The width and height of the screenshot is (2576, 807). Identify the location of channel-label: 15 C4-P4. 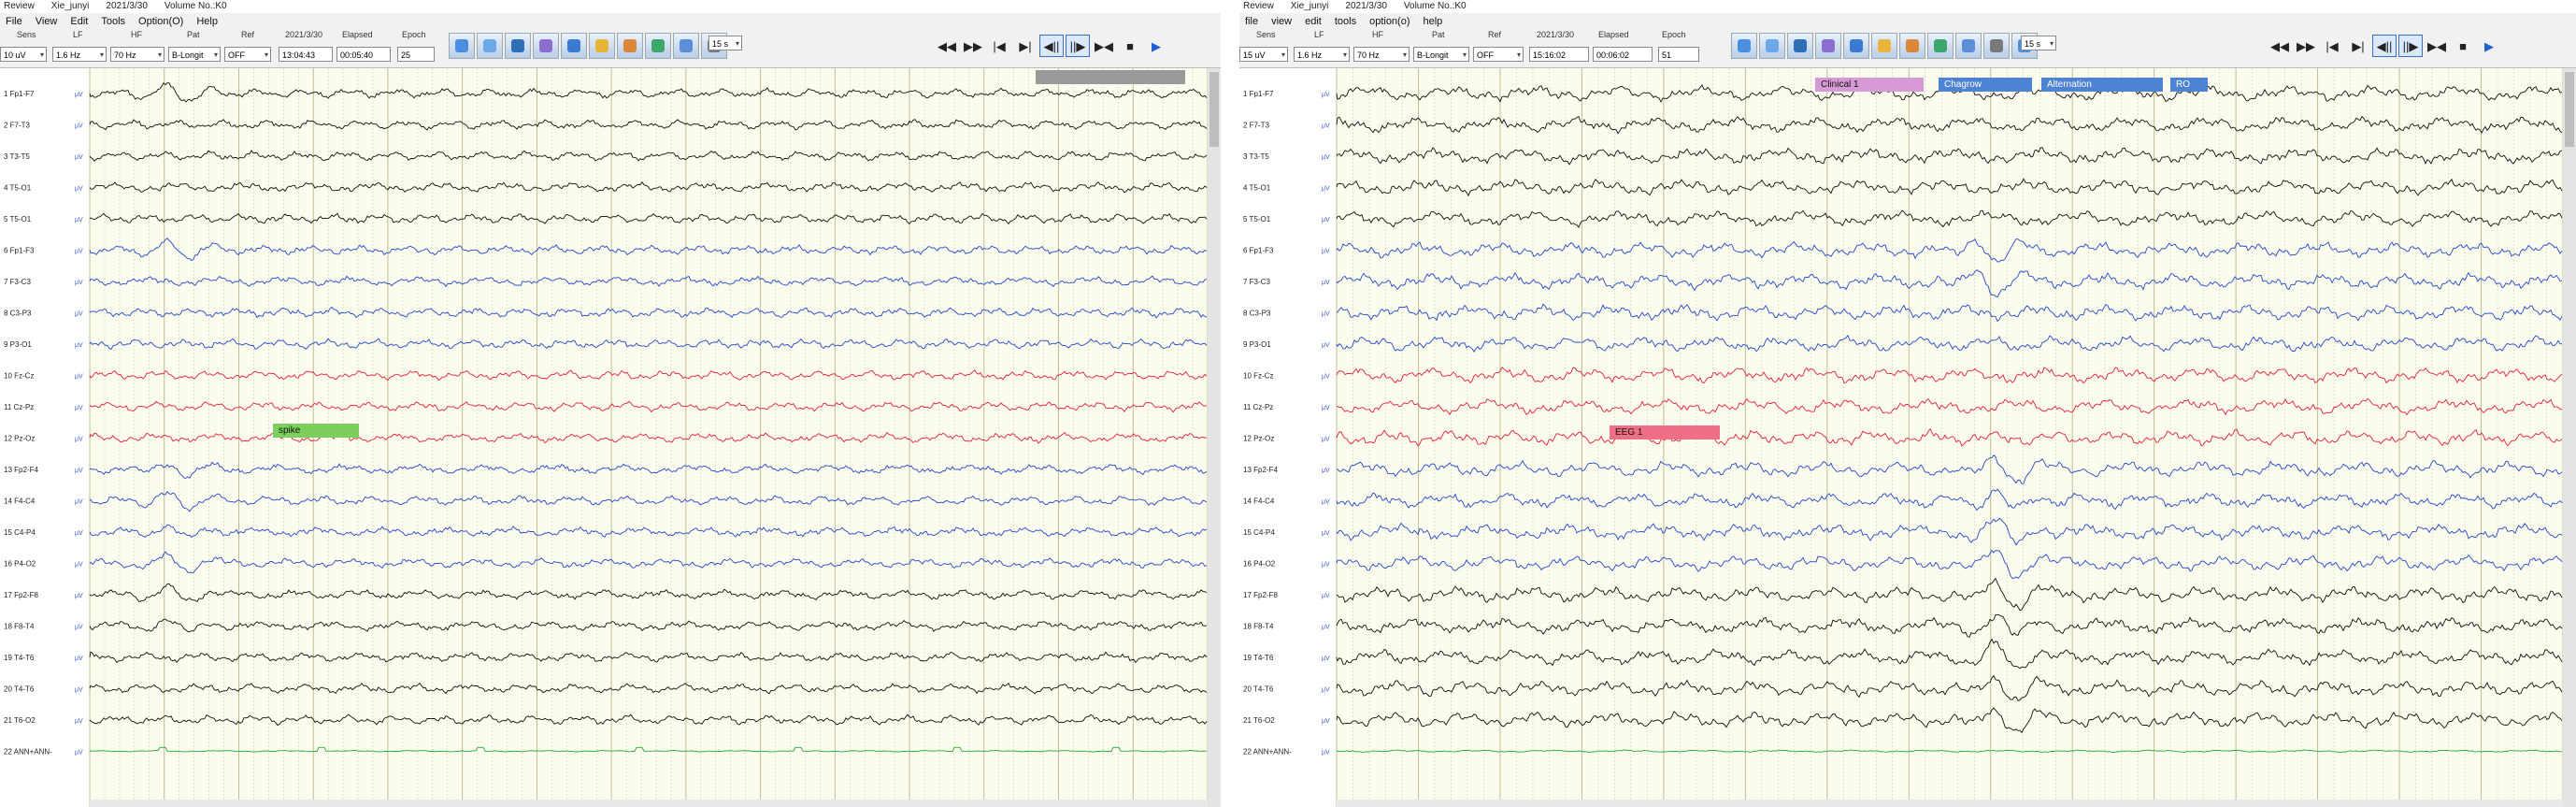
(1259, 533).